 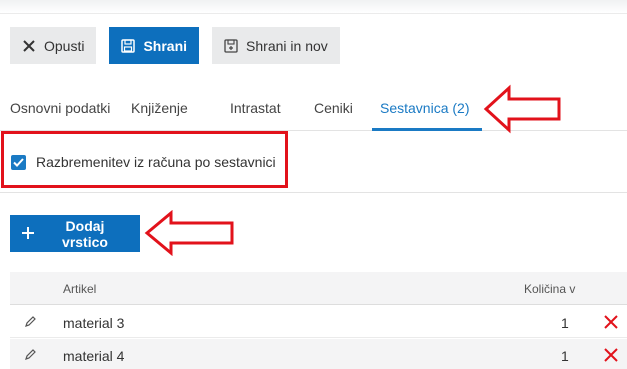 What do you see at coordinates (144, 159) in the screenshot?
I see `annotation-highlight-box` at bounding box center [144, 159].